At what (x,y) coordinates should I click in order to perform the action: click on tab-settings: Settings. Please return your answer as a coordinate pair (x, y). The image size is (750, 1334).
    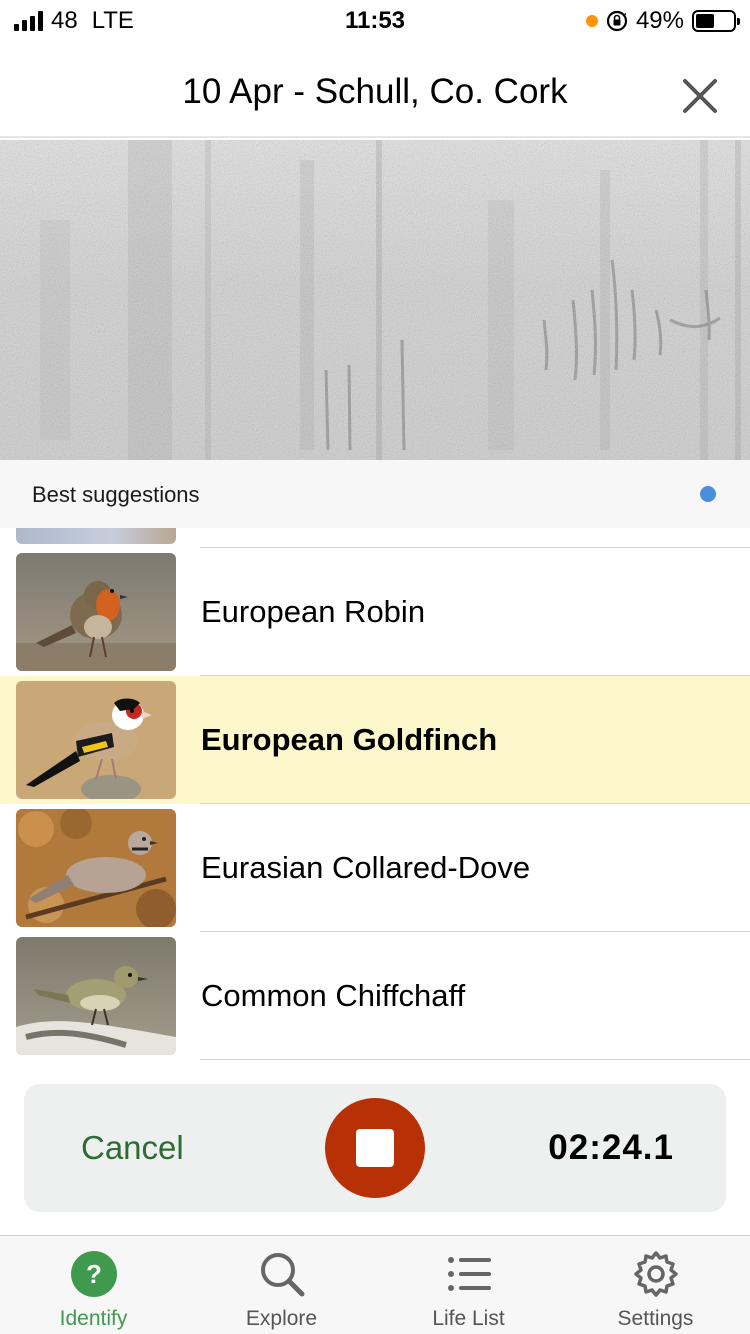
    Looking at the image, I should click on (655, 1285).